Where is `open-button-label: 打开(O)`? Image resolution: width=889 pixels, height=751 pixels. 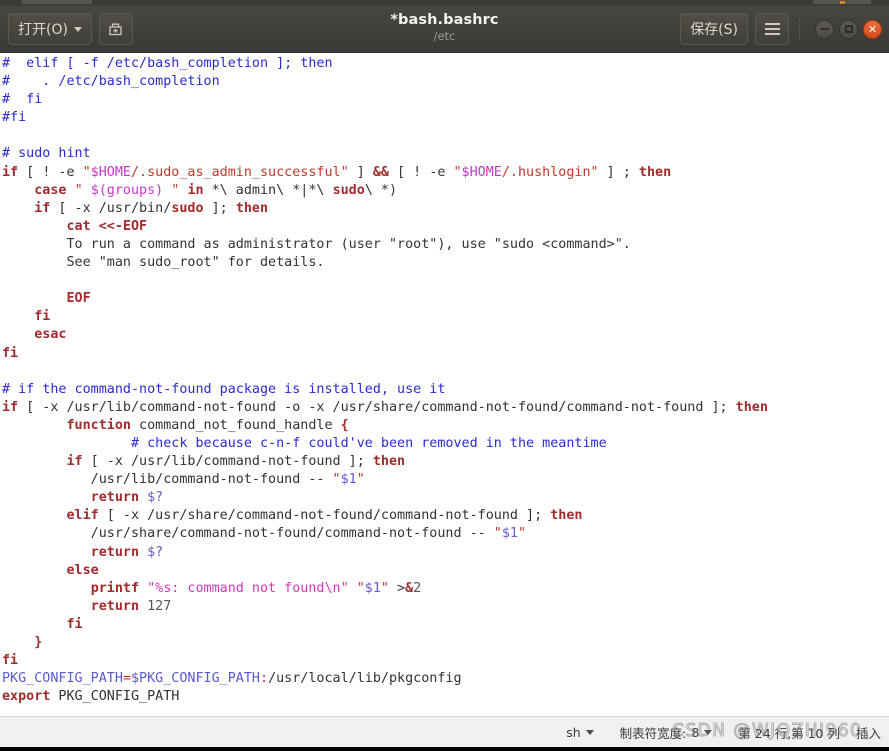
open-button-label: 打开(O) is located at coordinates (43, 30).